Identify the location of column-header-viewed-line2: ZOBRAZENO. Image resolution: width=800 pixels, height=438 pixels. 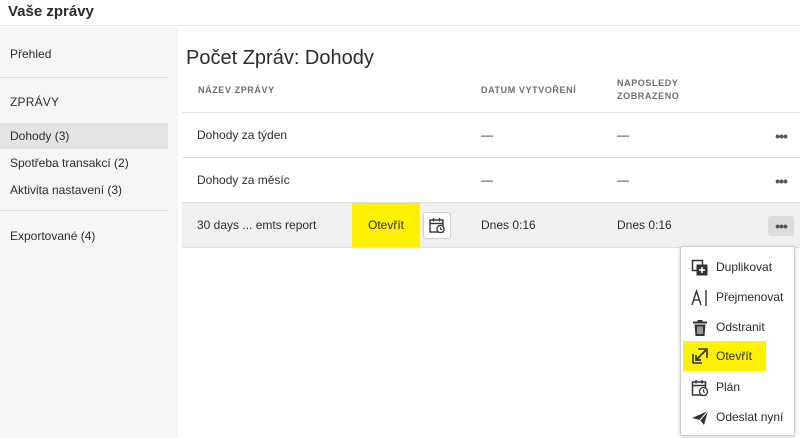
(648, 96).